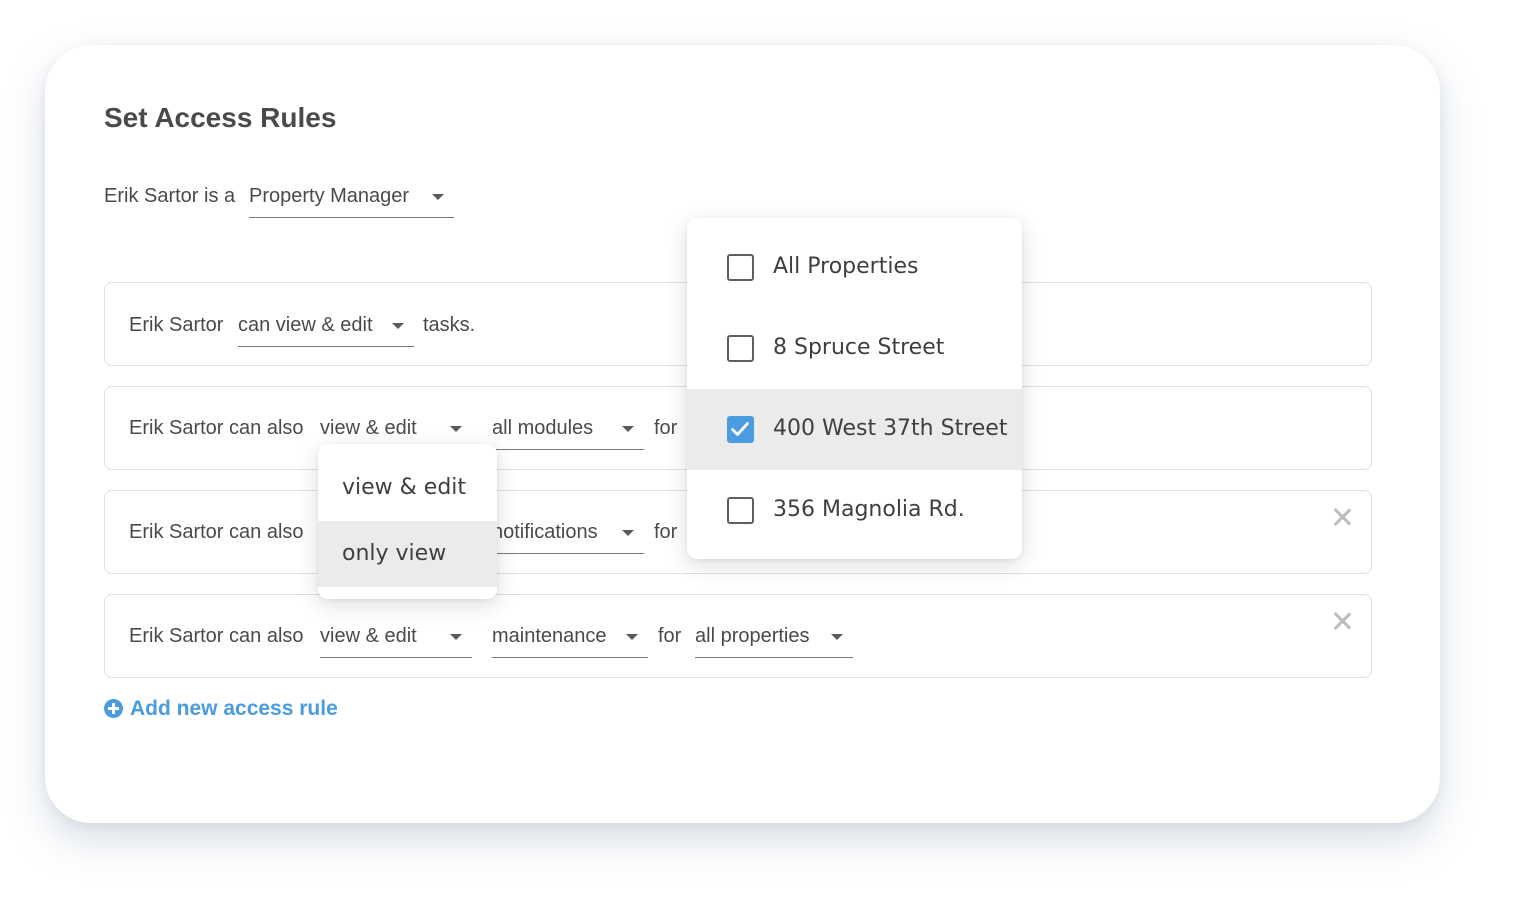 The width and height of the screenshot is (1515, 899). I want to click on property-option-label: 8 Spruce Street, so click(859, 347).